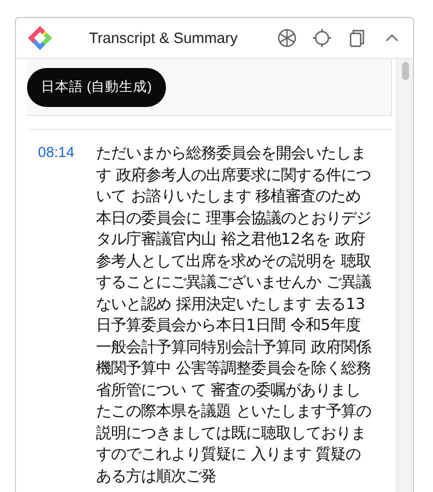  I want to click on scrollbar-thumb, so click(405, 71).